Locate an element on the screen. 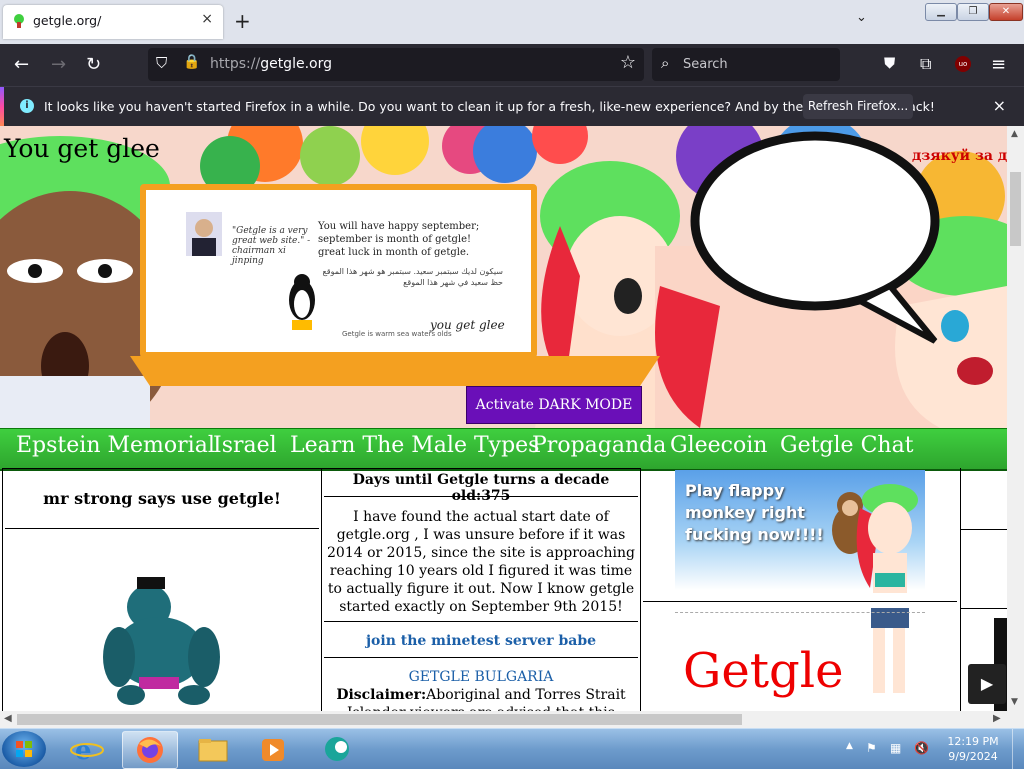  getgle-bulgaria-link: GETGLE BULGARIA is located at coordinates (481, 677).